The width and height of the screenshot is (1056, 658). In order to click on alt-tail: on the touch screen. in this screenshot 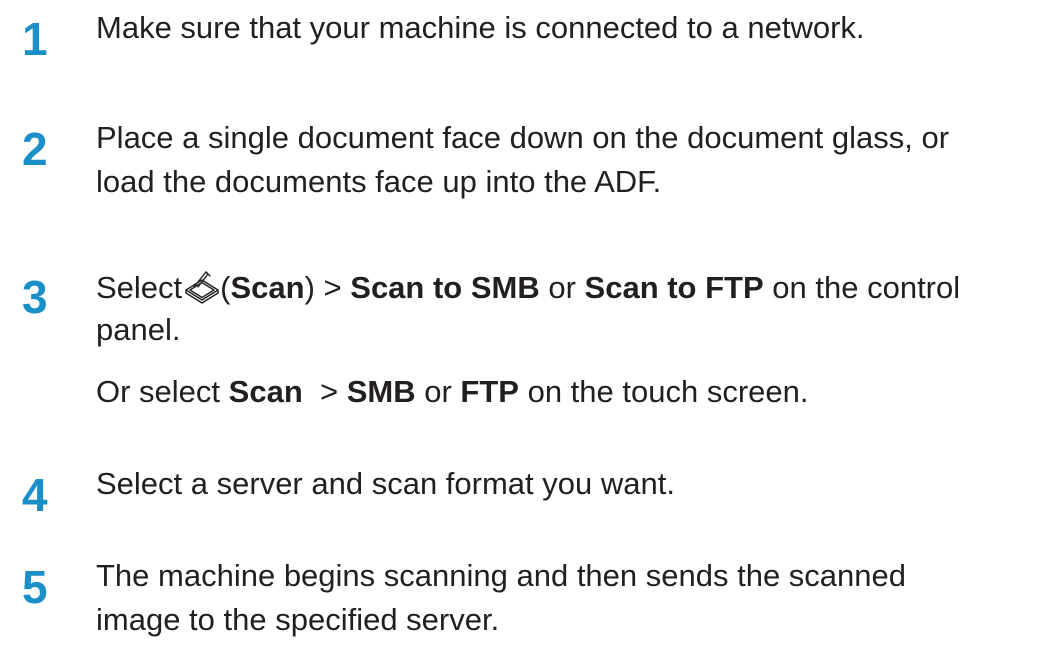, I will do `click(663, 391)`.